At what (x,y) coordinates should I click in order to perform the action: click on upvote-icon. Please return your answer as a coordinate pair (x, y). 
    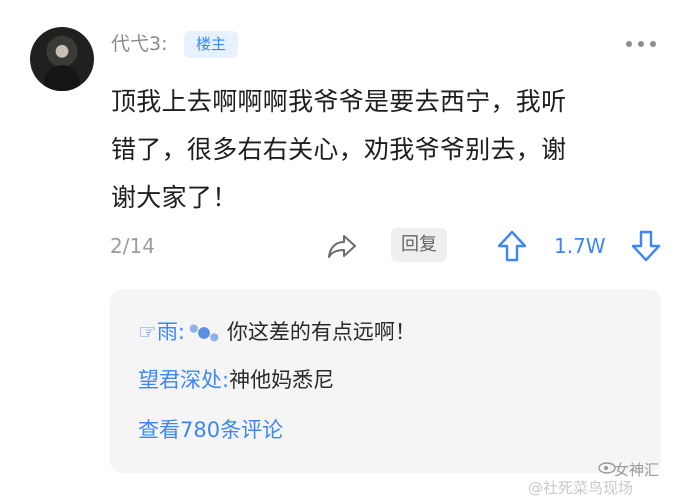
    Looking at the image, I should click on (512, 246).